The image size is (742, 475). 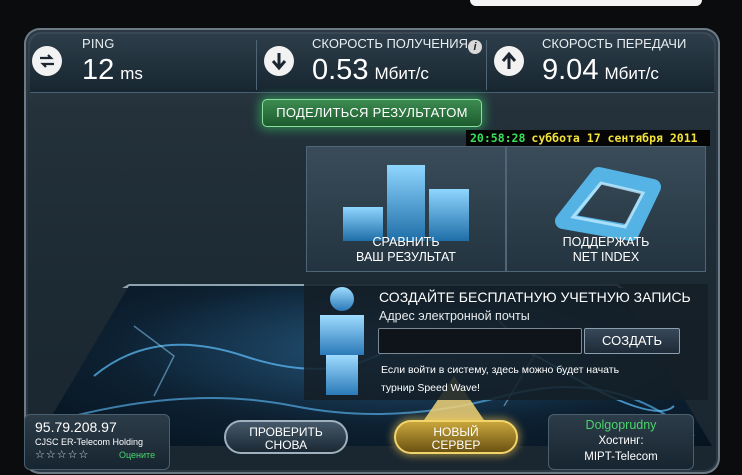 I want to click on support-caption: ПОДДЕРЖАТЬ NET INDEX, so click(x=606, y=249).